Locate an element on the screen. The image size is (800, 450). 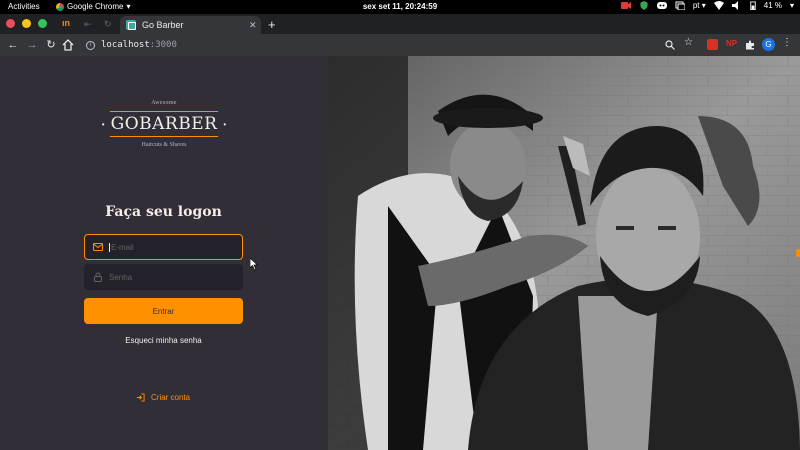
battery-icon is located at coordinates (753, 5).